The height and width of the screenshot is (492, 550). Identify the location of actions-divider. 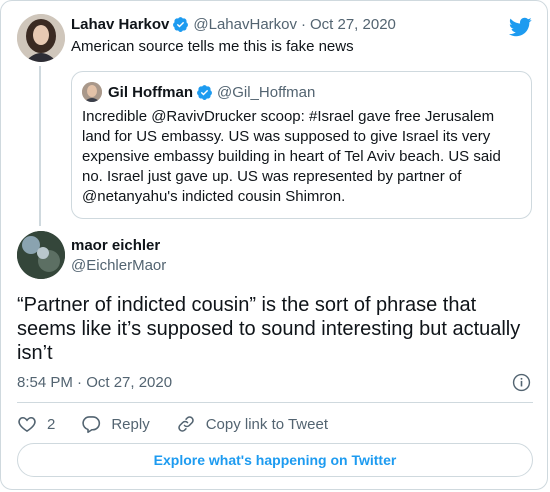
(275, 402).